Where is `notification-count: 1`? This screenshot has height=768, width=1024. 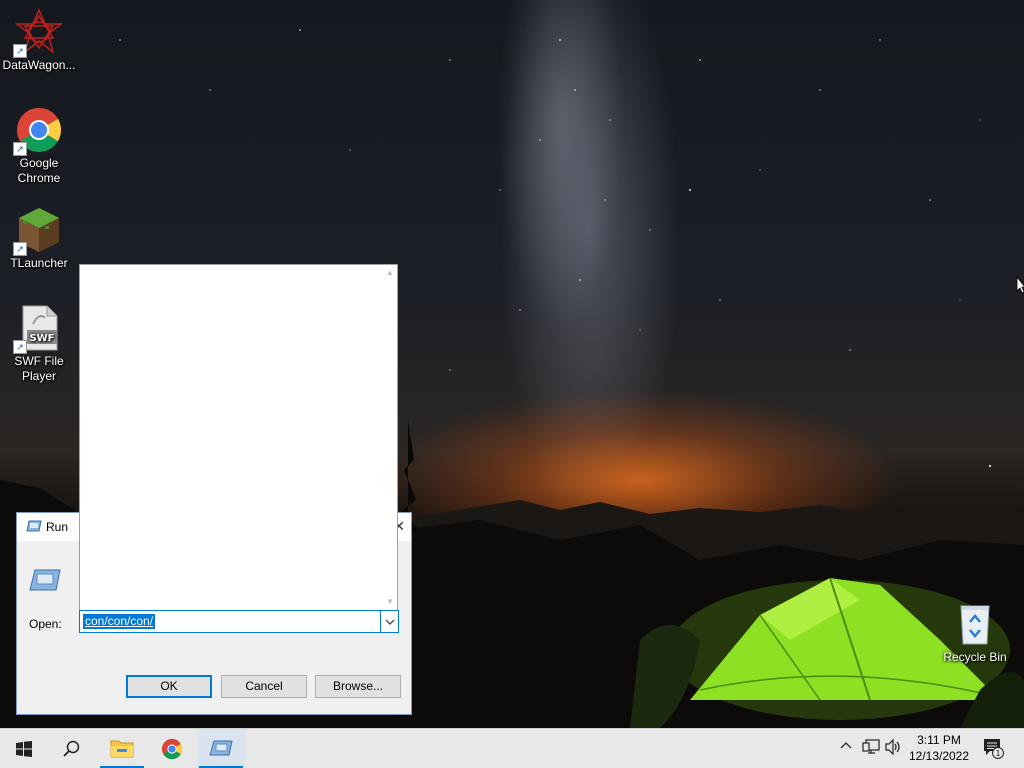 notification-count: 1 is located at coordinates (997, 753).